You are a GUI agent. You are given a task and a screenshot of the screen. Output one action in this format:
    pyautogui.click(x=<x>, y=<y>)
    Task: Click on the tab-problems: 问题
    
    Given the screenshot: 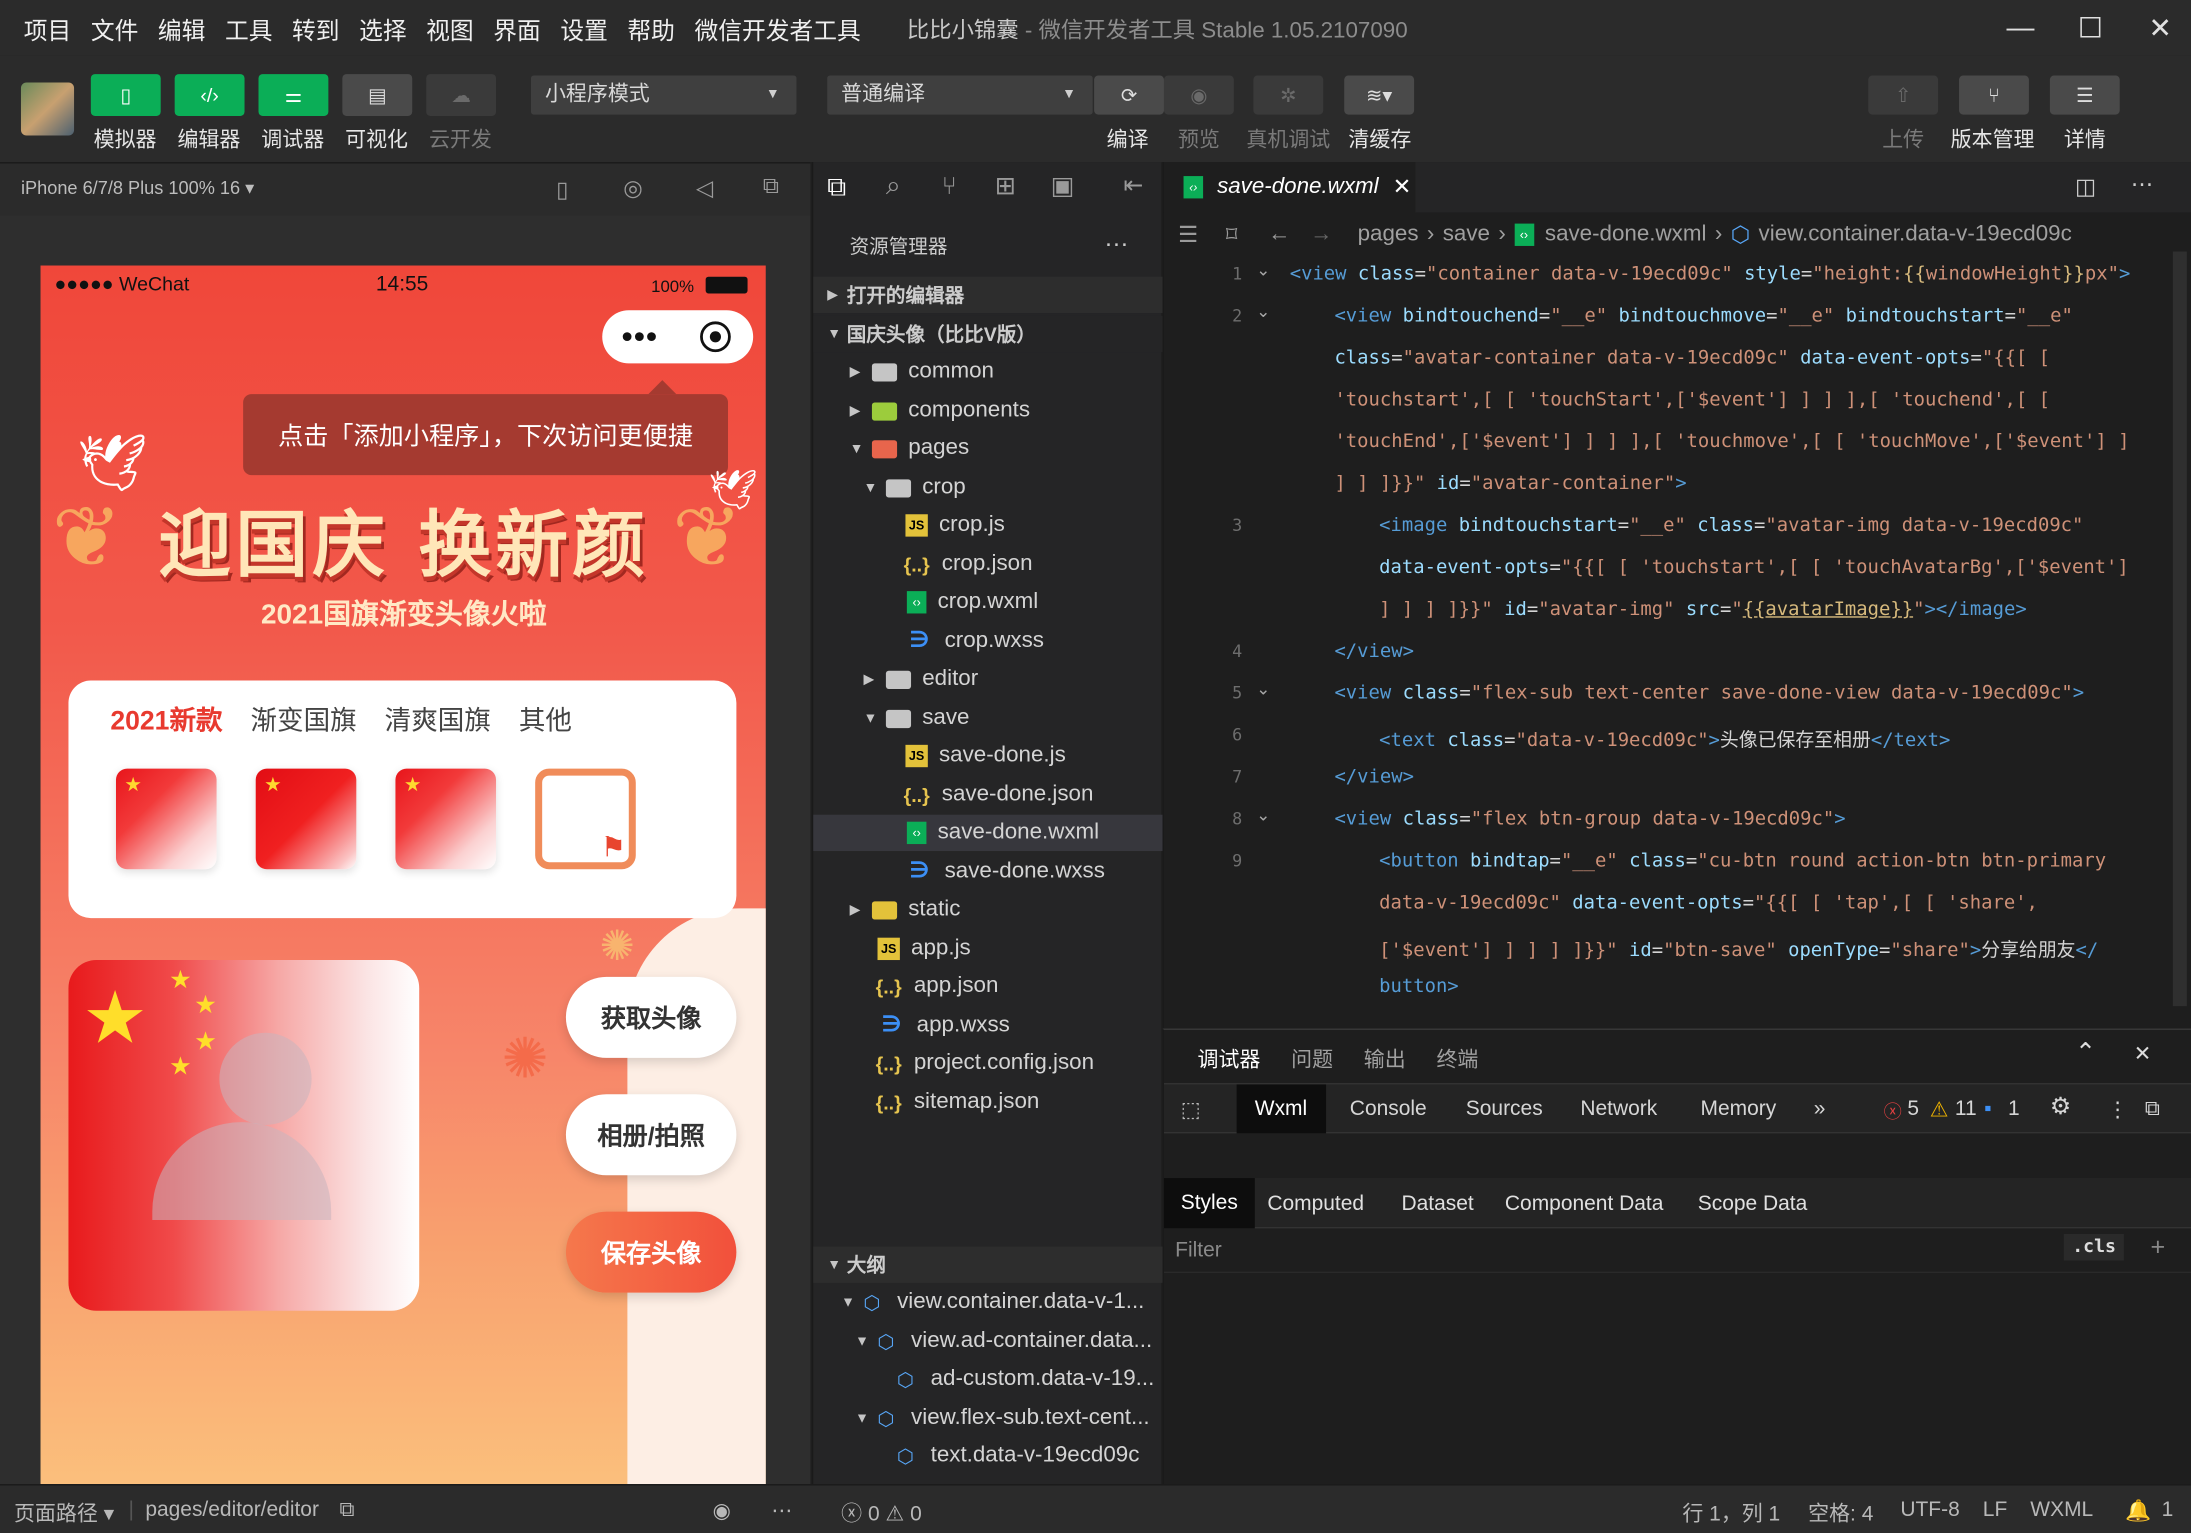 What is the action you would take?
    pyautogui.click(x=1312, y=1058)
    